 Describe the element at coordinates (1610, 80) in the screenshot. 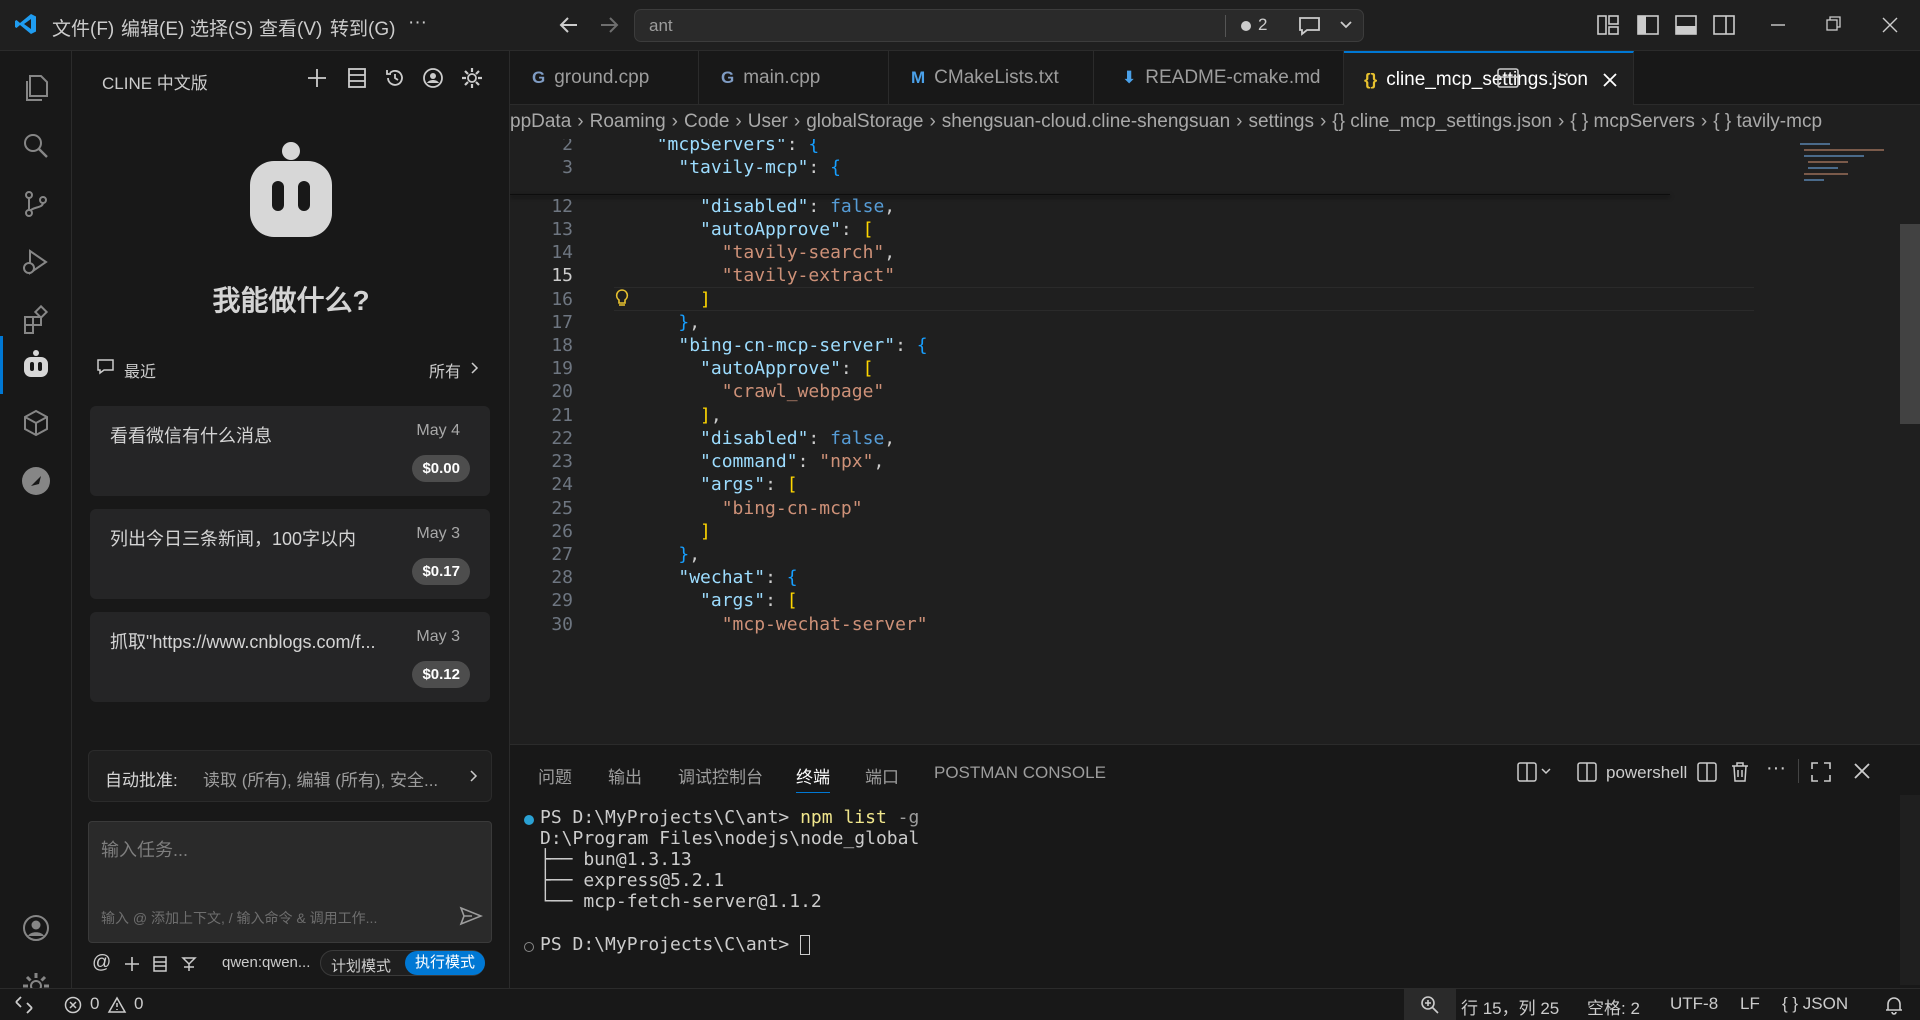

I see `close-tab-icon` at that location.